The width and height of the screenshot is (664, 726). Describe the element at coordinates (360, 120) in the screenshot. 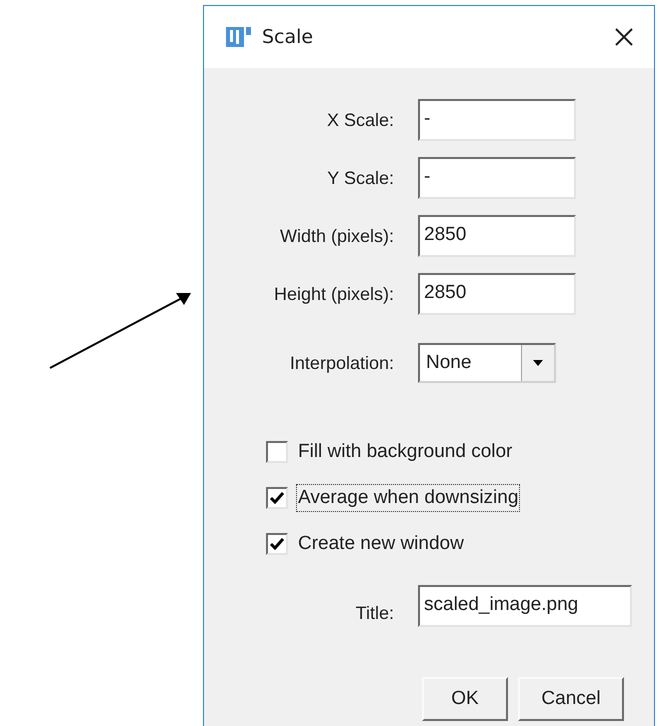

I see `field-label: X Scale:` at that location.